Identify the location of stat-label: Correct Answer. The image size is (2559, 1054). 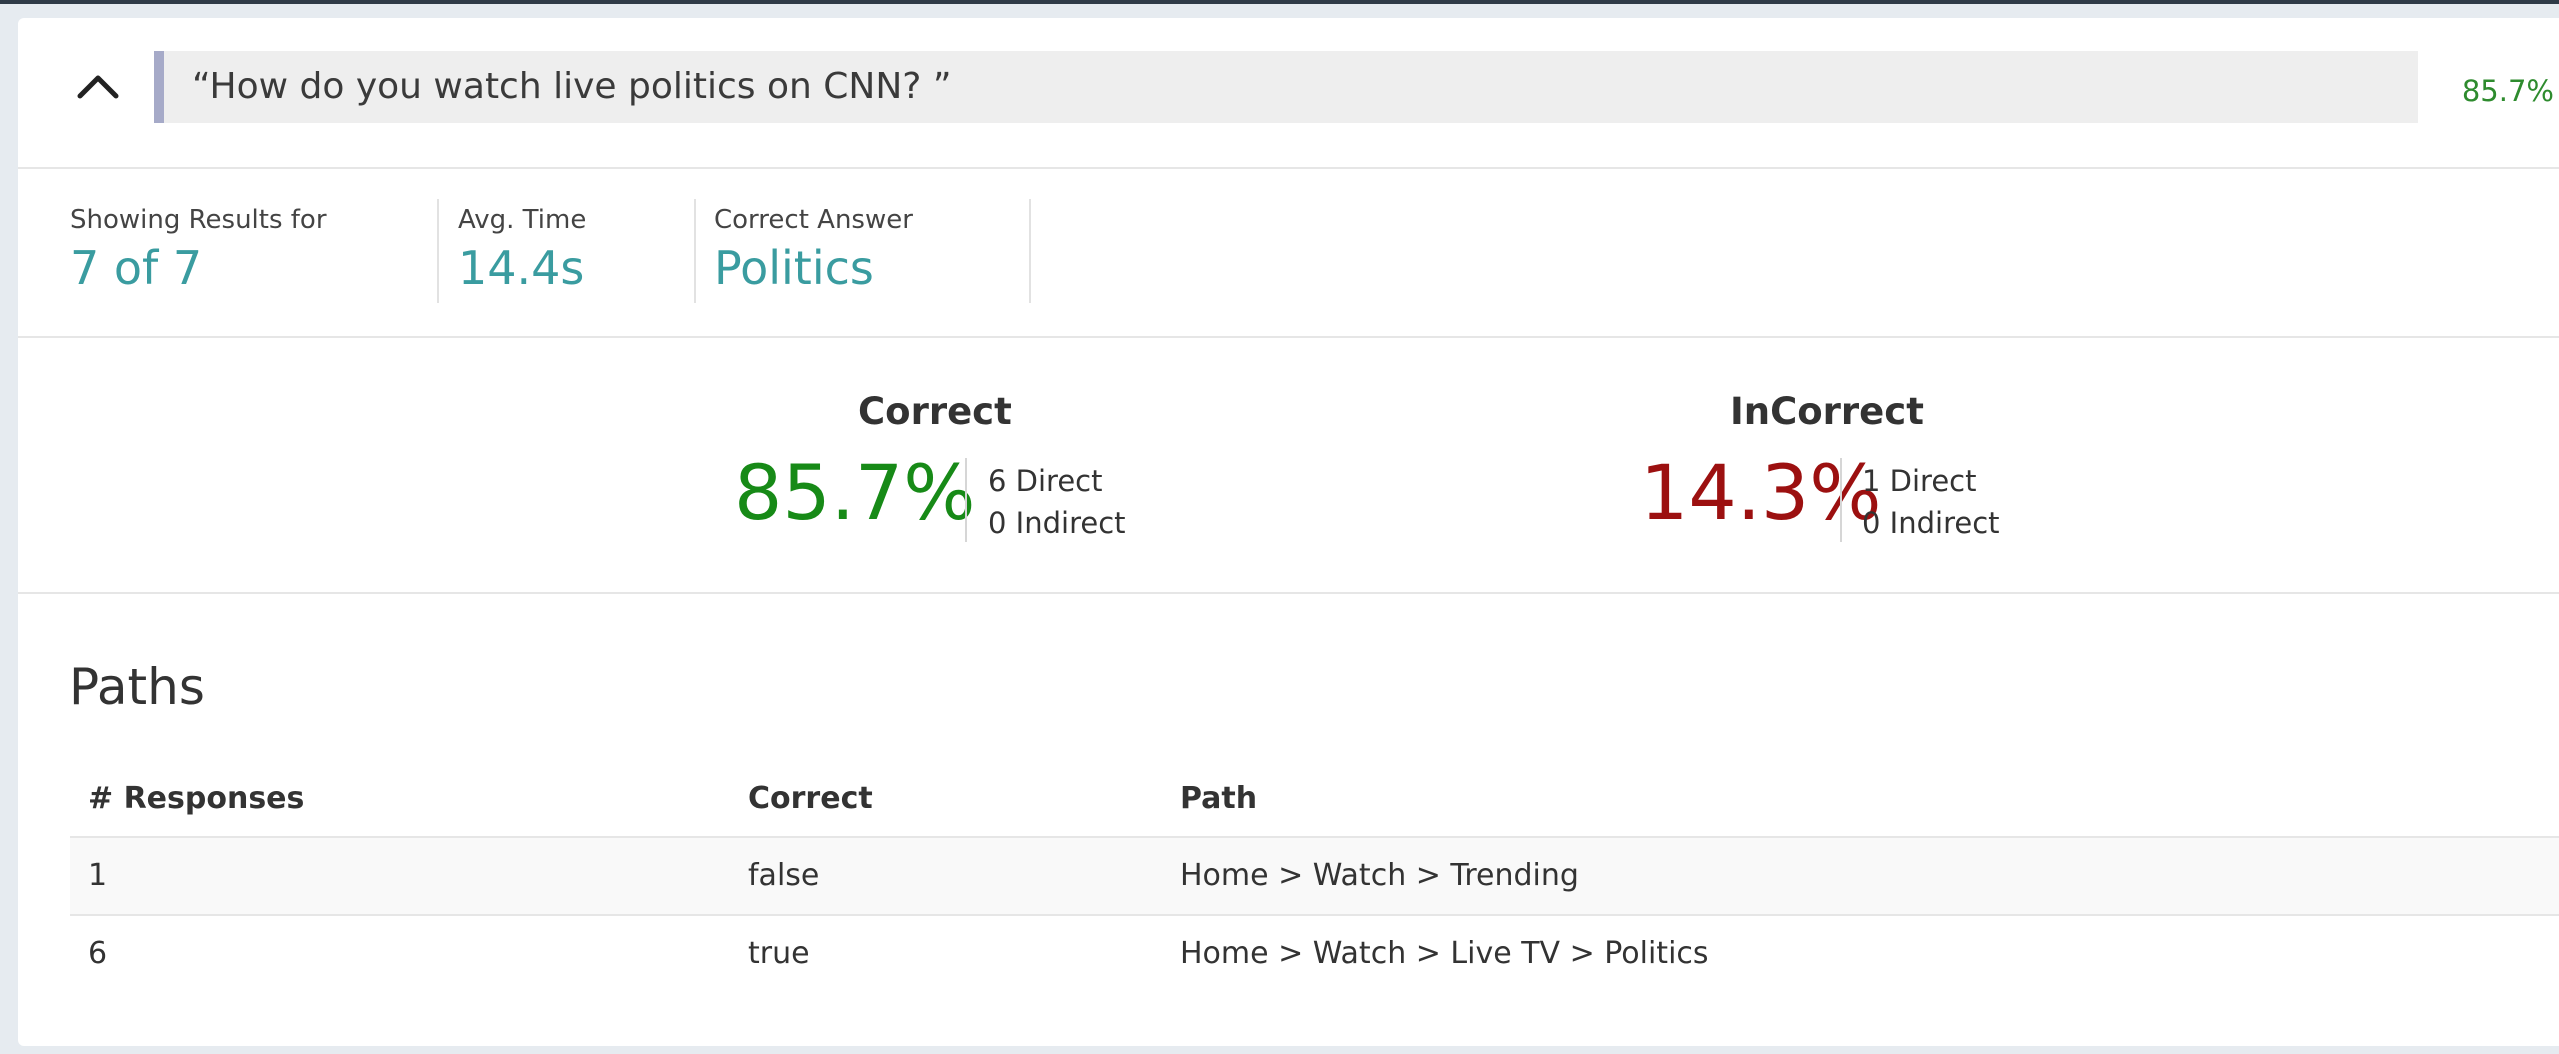
(813, 220).